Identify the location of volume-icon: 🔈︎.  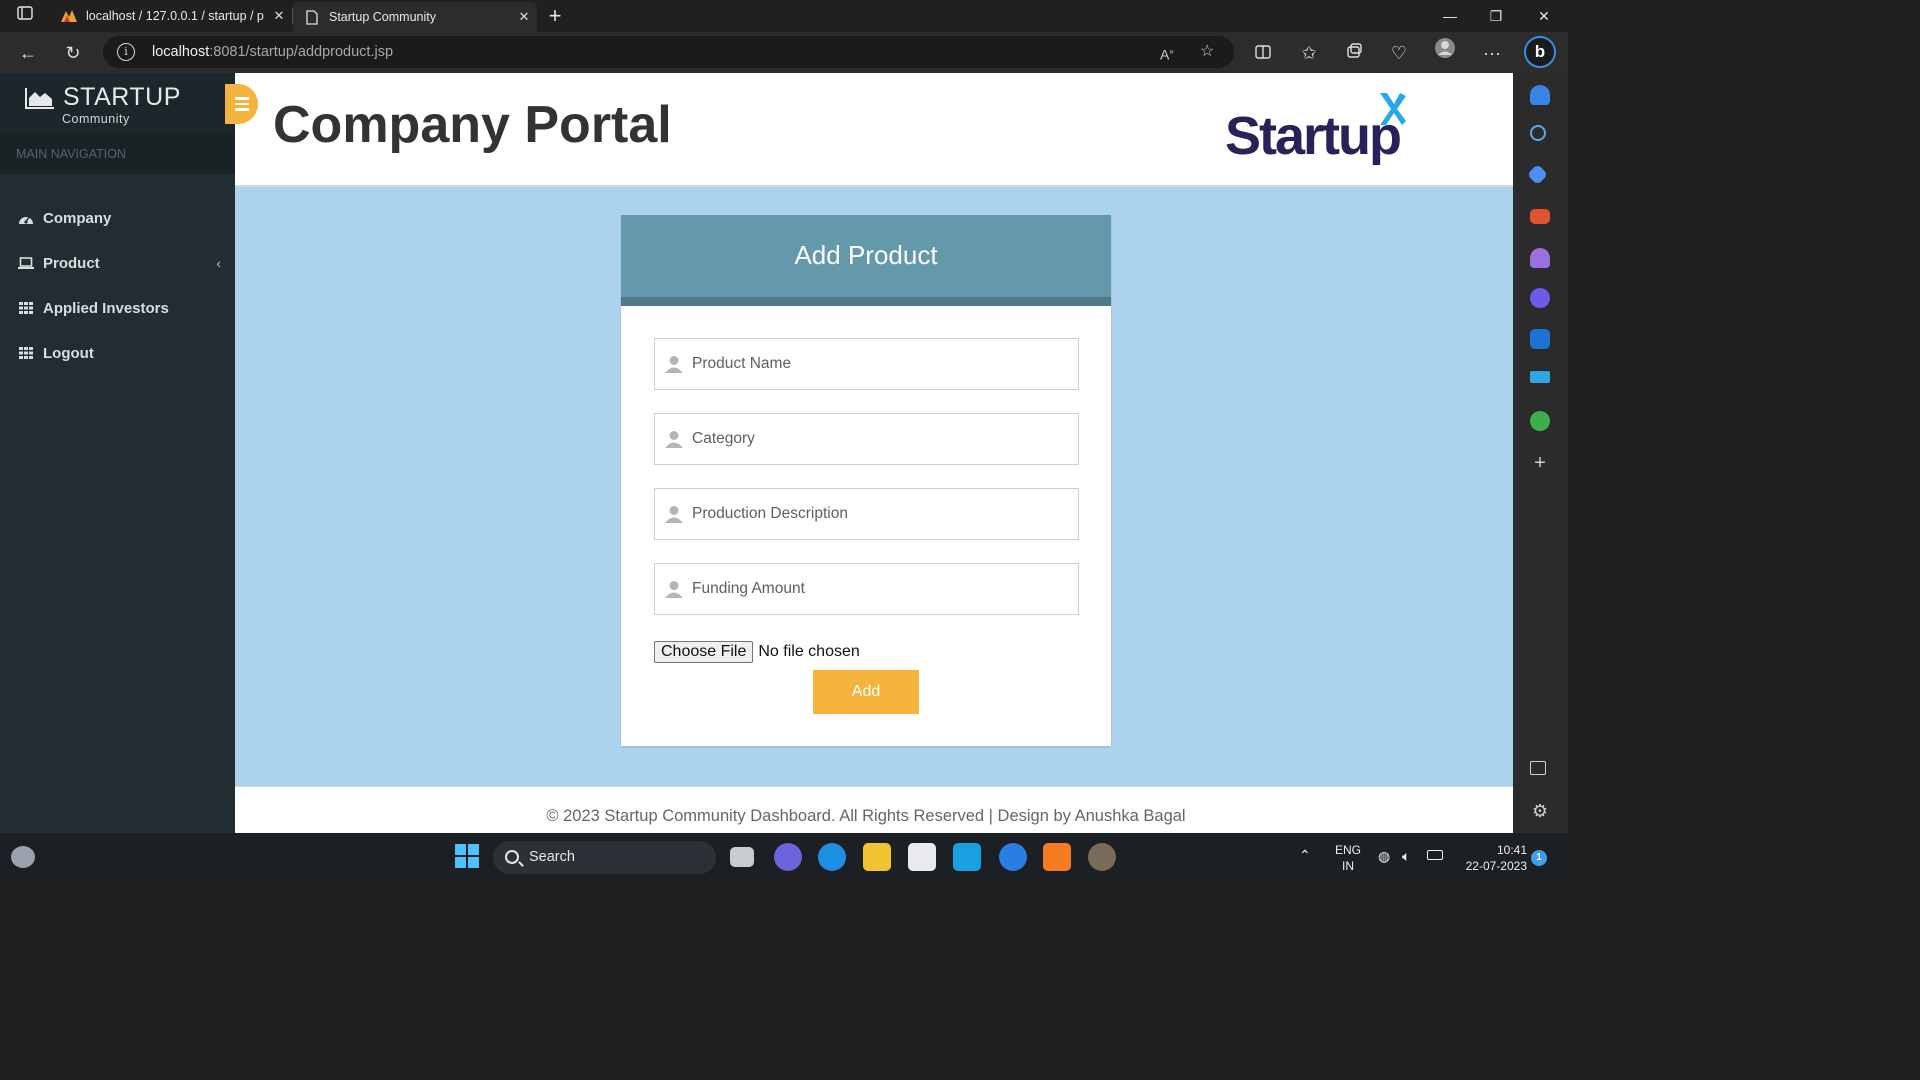
(1406, 856).